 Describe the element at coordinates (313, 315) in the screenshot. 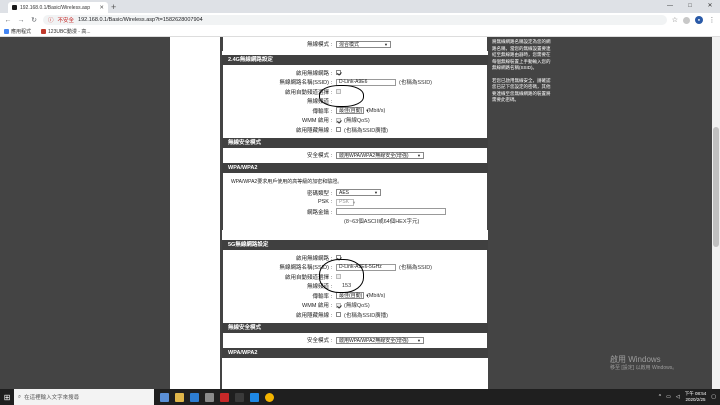

I see `band5-hidden-label: 啟用隱藏無線 :` at that location.